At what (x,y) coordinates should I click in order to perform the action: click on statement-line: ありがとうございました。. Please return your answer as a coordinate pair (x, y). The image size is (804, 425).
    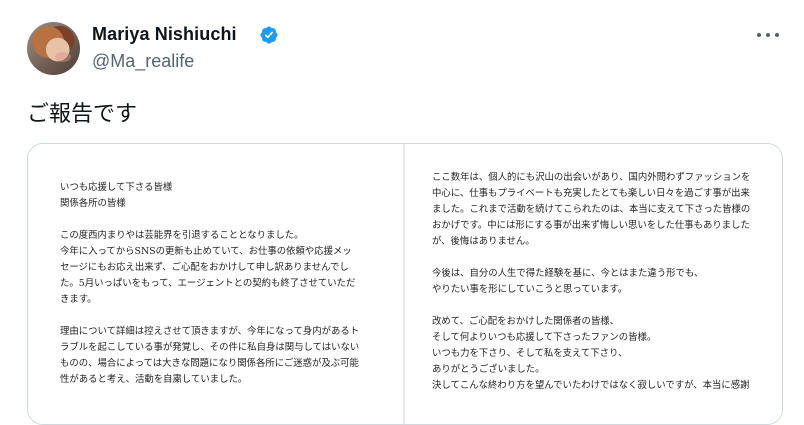
    Looking at the image, I should click on (488, 369).